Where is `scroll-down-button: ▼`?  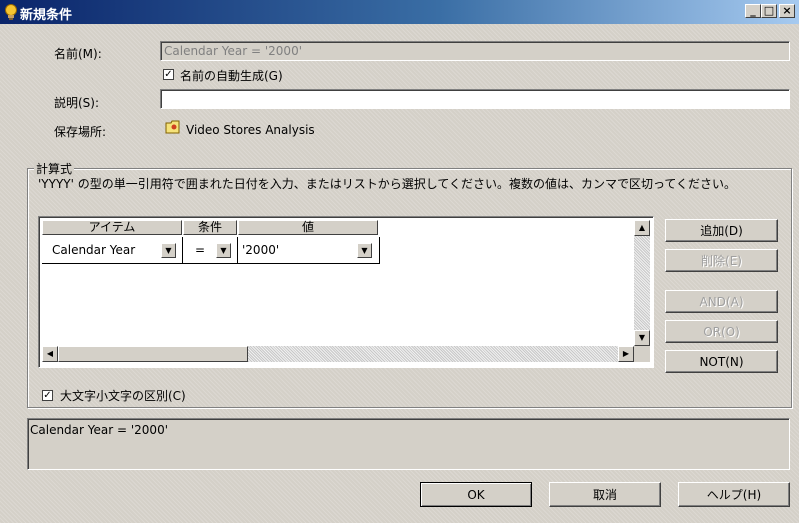 scroll-down-button: ▼ is located at coordinates (642, 338).